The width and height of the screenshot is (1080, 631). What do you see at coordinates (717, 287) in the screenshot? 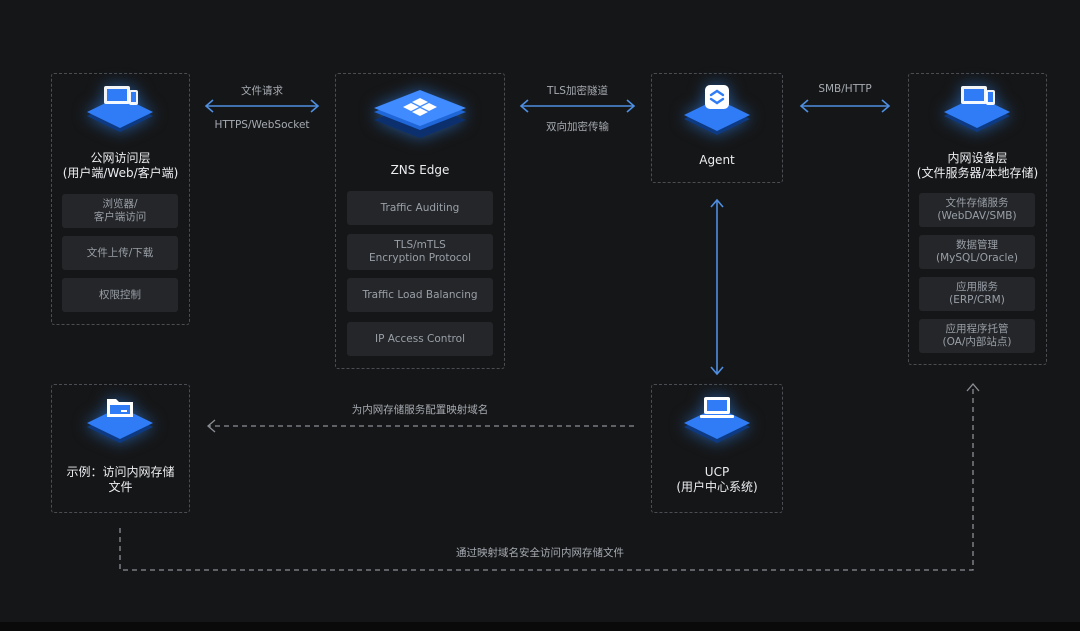
I see `arrow-agent-ucp` at bounding box center [717, 287].